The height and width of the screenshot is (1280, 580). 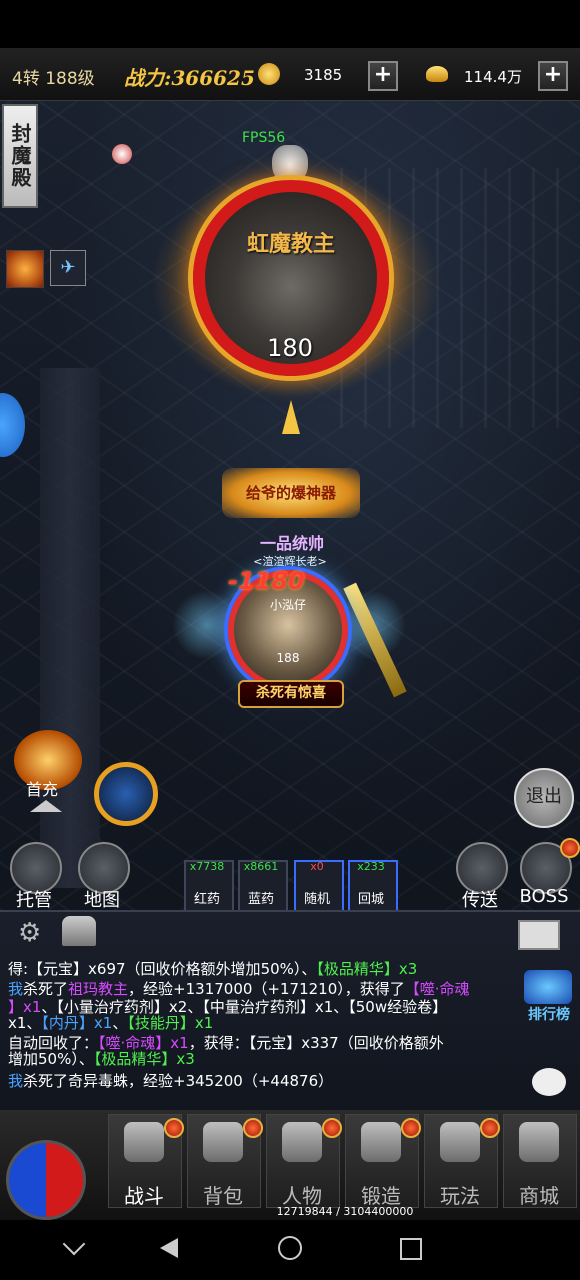 What do you see at coordinates (261, 866) in the screenshot?
I see `blue-potion-count: x8661` at bounding box center [261, 866].